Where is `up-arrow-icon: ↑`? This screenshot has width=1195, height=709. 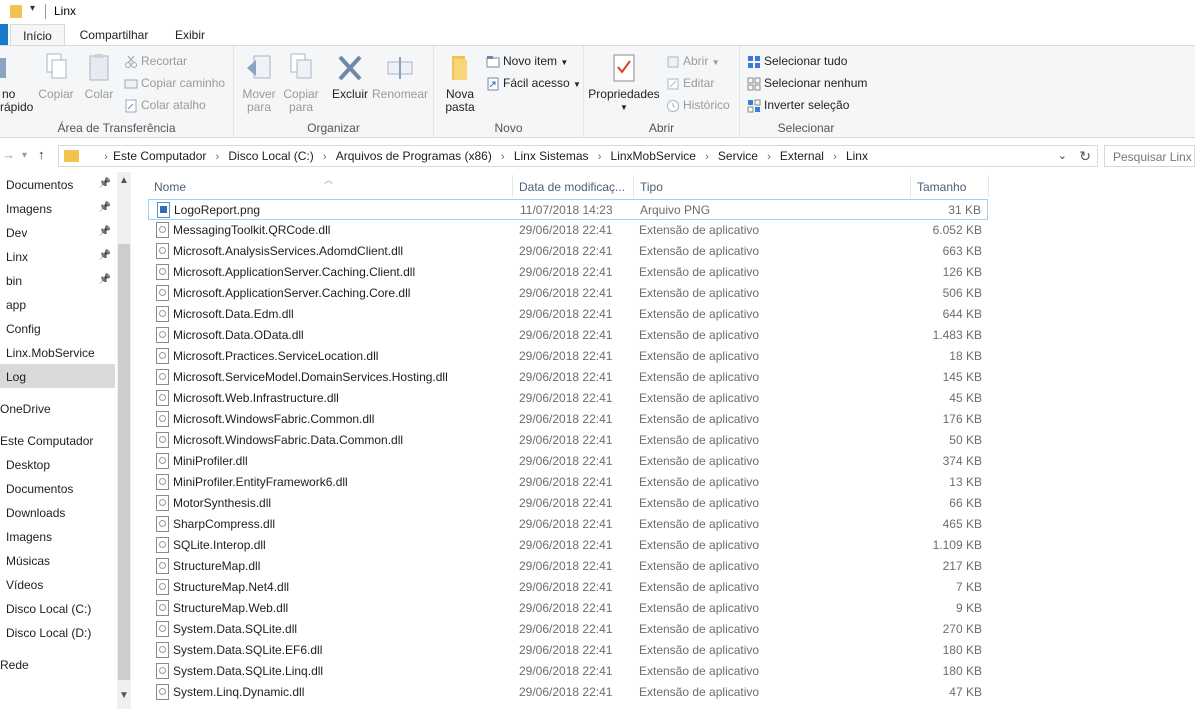
up-arrow-icon: ↑ is located at coordinates (41, 154).